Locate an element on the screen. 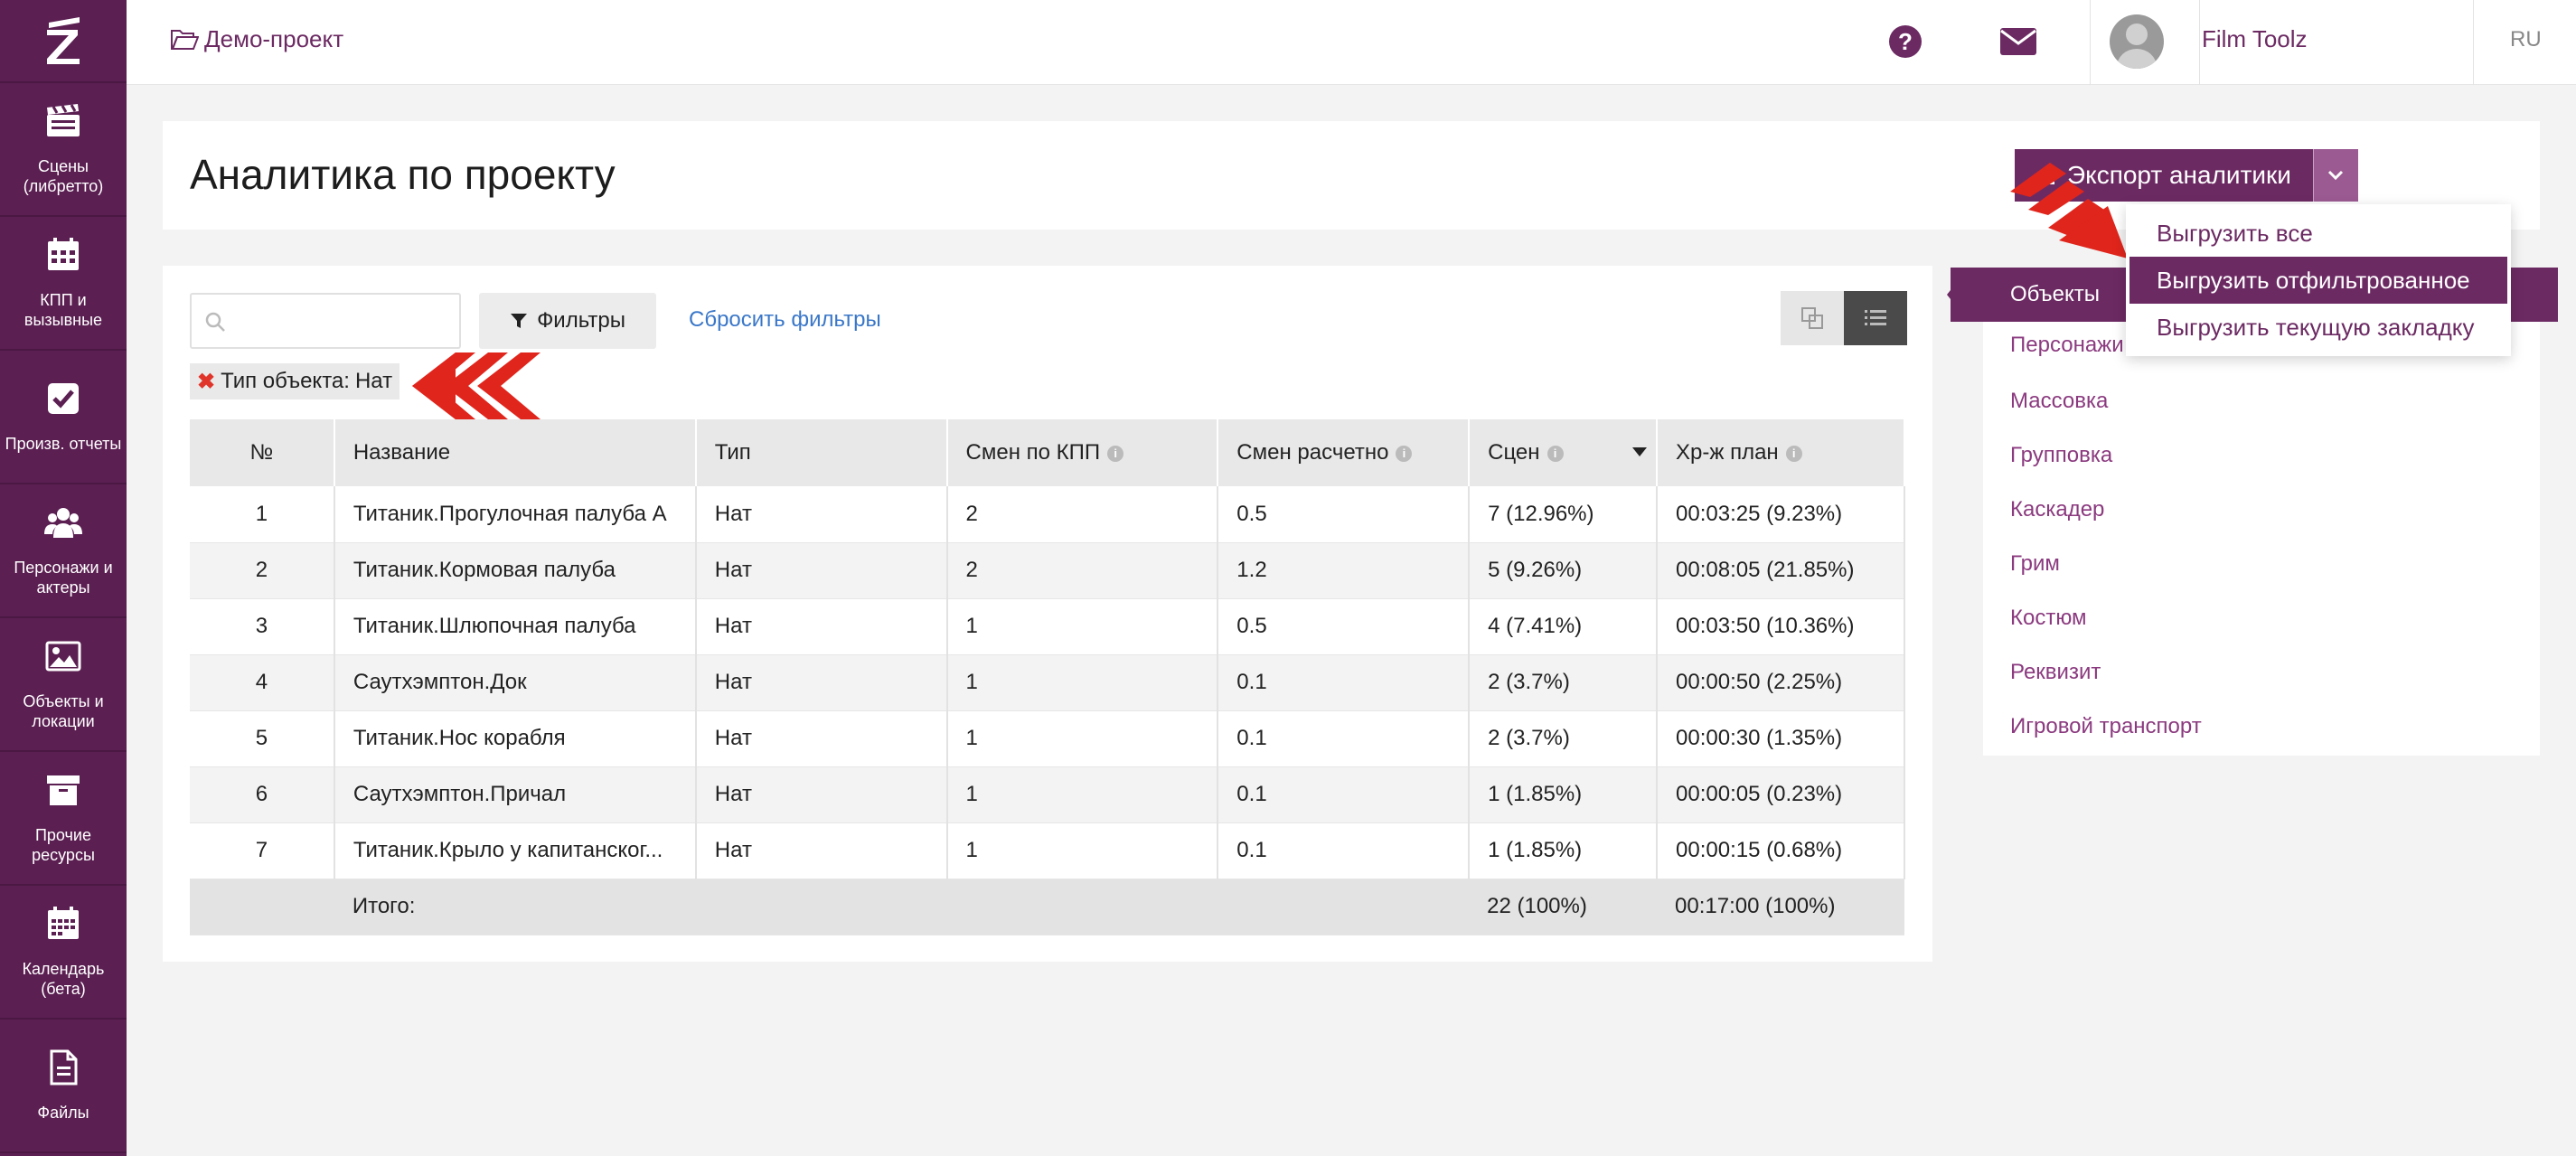 This screenshot has height=1156, width=2576. funnel-icon is located at coordinates (519, 321).